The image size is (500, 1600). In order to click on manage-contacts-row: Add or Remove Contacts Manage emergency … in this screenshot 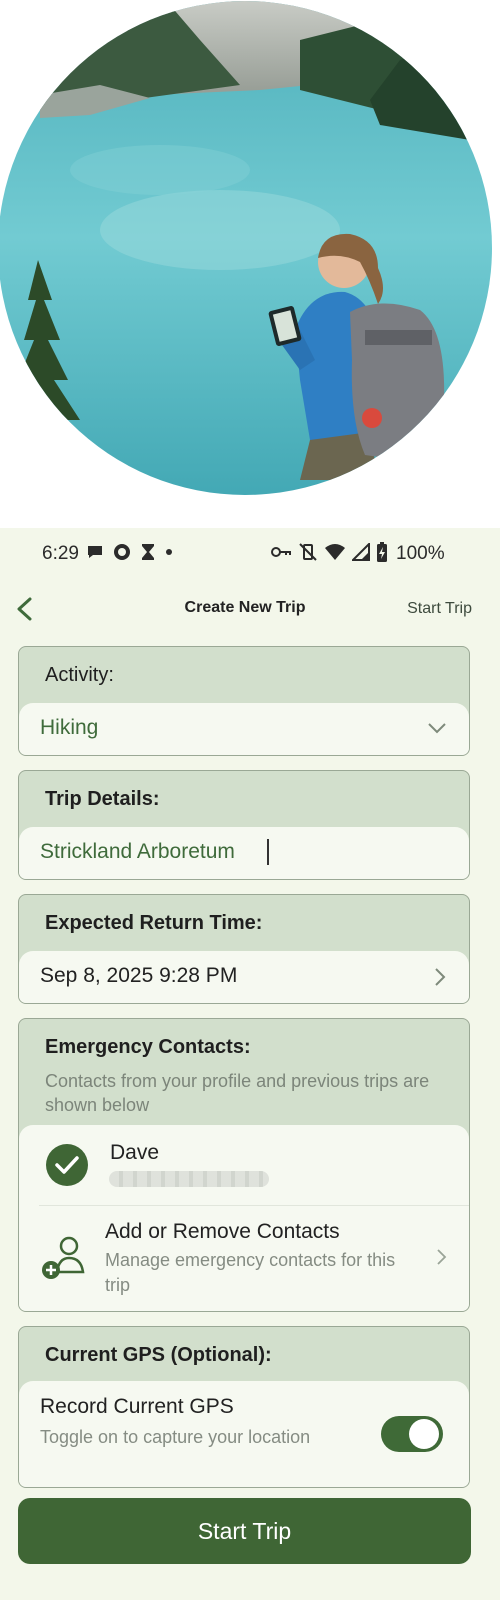, I will do `click(244, 1258)`.